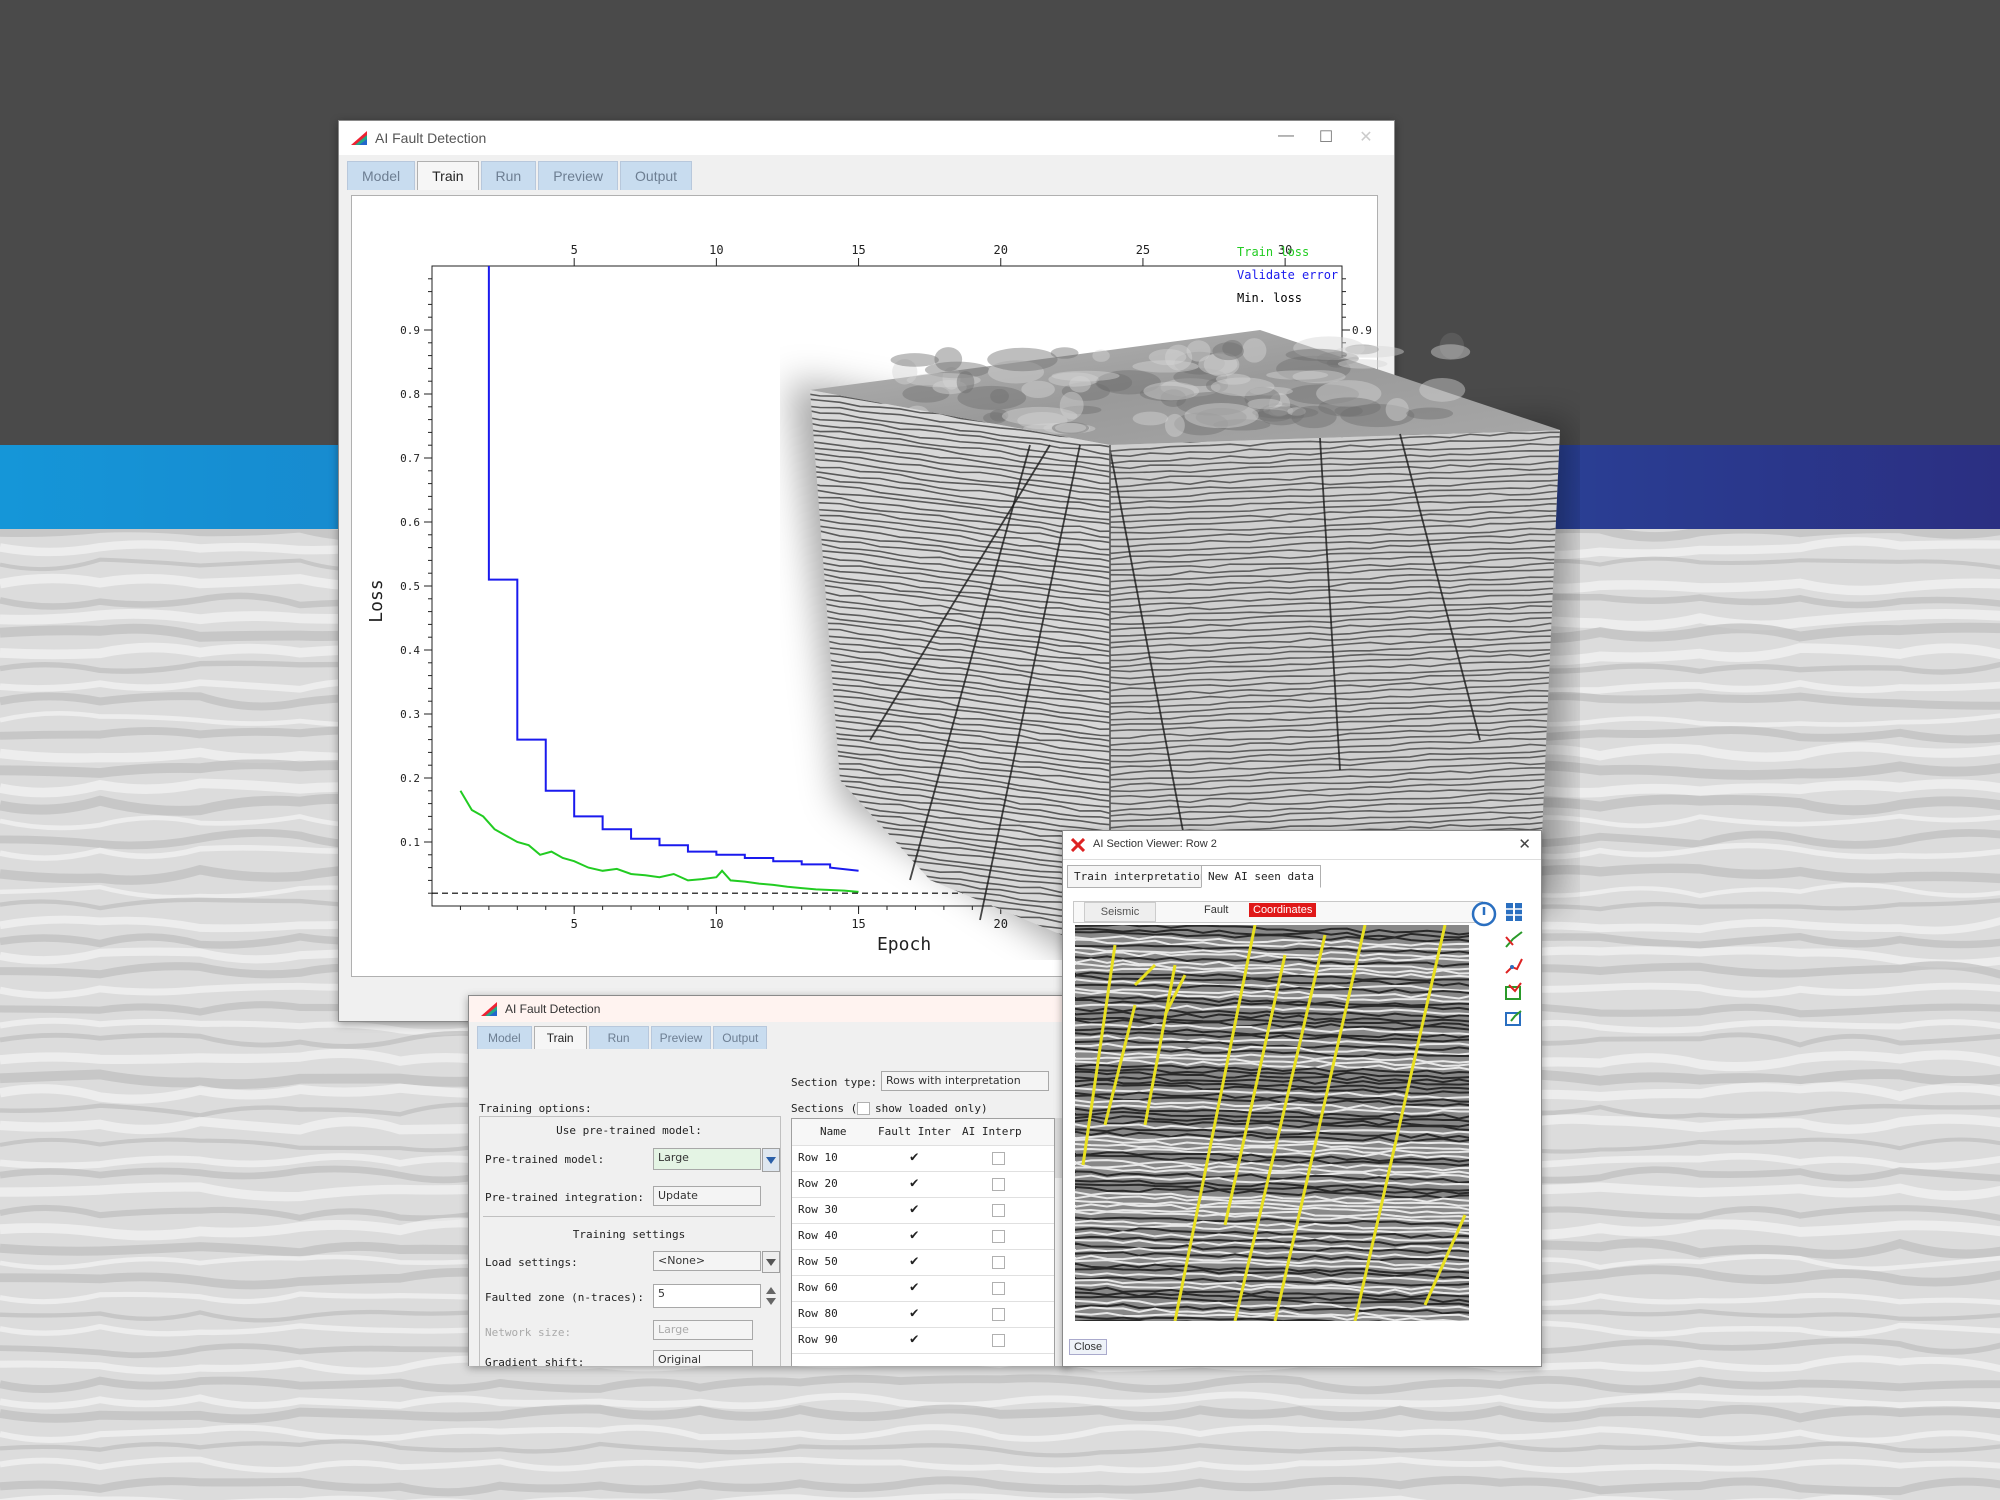 The image size is (2000, 1500). I want to click on section-viewer-close-icon: ✕, so click(1524, 844).